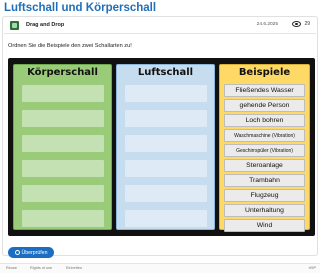  Describe the element at coordinates (34, 252) in the screenshot. I see `check-button-label: Überprüfen` at that location.